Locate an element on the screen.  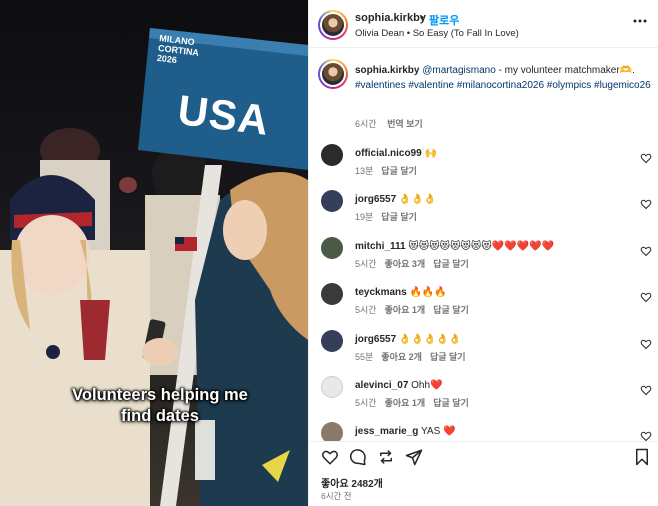
comment-row: jorg6557 👌👌👌👌👌 55분 좋아요 2개 답글 달기 is located at coordinates (483, 352).